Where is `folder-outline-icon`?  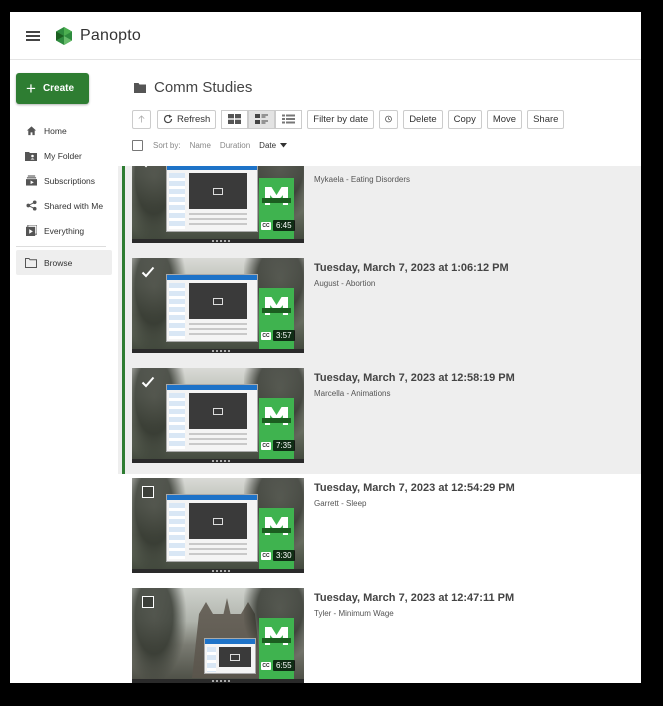
folder-outline-icon is located at coordinates (31, 263).